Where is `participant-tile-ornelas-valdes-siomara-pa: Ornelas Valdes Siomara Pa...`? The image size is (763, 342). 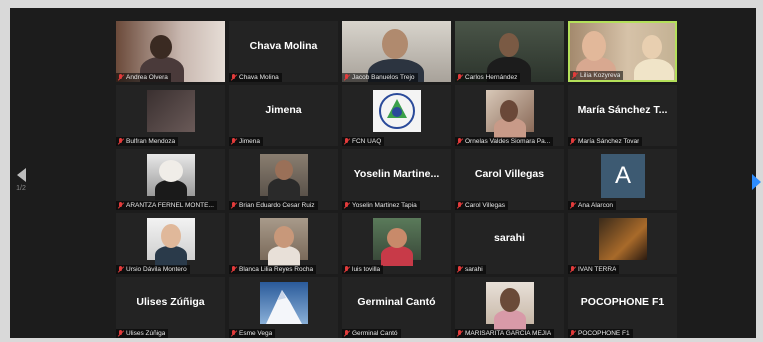 participant-tile-ornelas-valdes-siomara-pa: Ornelas Valdes Siomara Pa... is located at coordinates (509, 115).